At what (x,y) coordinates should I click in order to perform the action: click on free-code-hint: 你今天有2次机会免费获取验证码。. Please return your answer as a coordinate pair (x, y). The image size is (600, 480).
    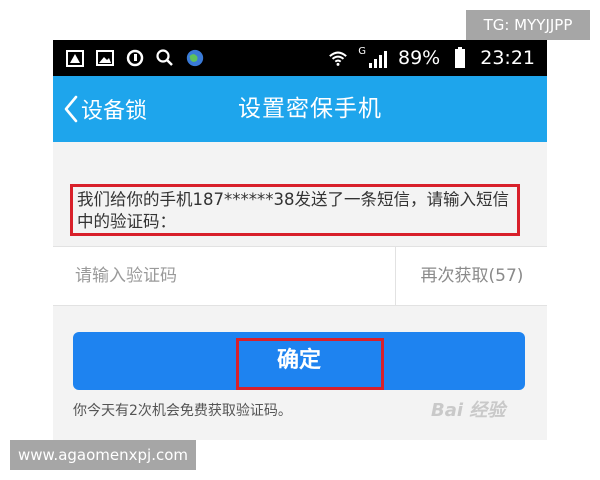
    Looking at the image, I should click on (182, 411).